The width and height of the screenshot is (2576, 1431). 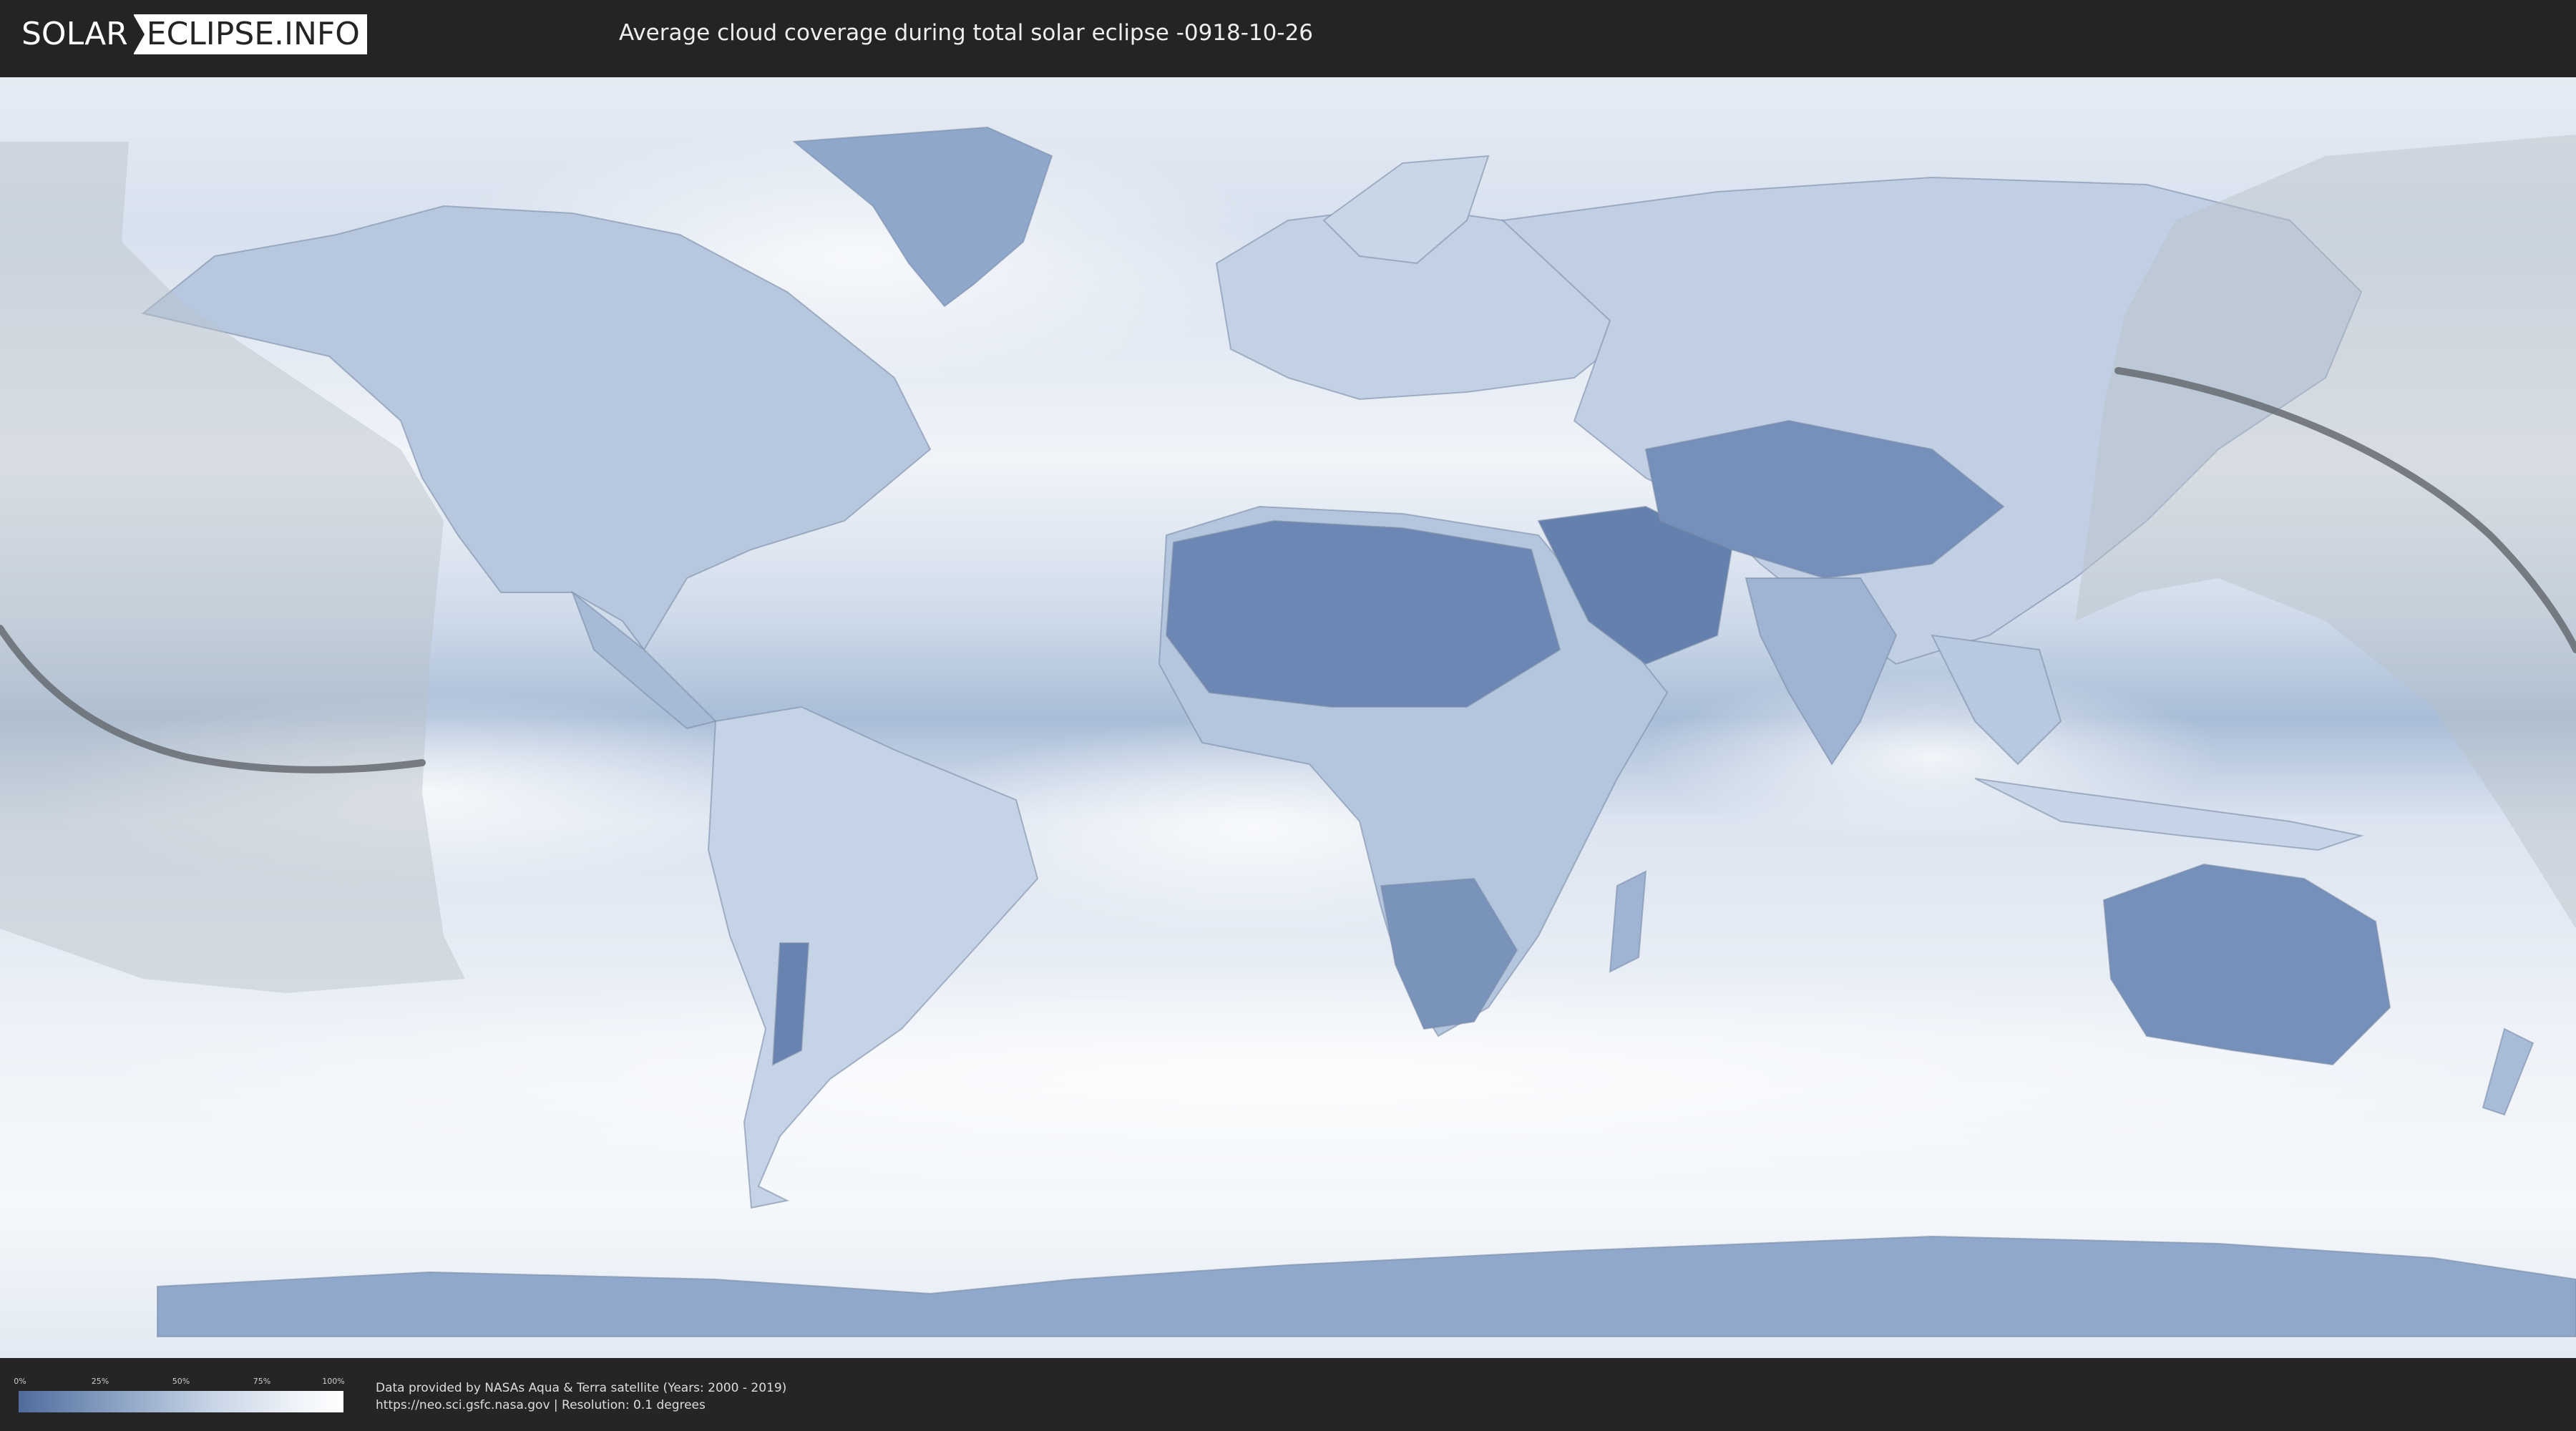 What do you see at coordinates (1363, 614) in the screenshot?
I see `sahara-desert` at bounding box center [1363, 614].